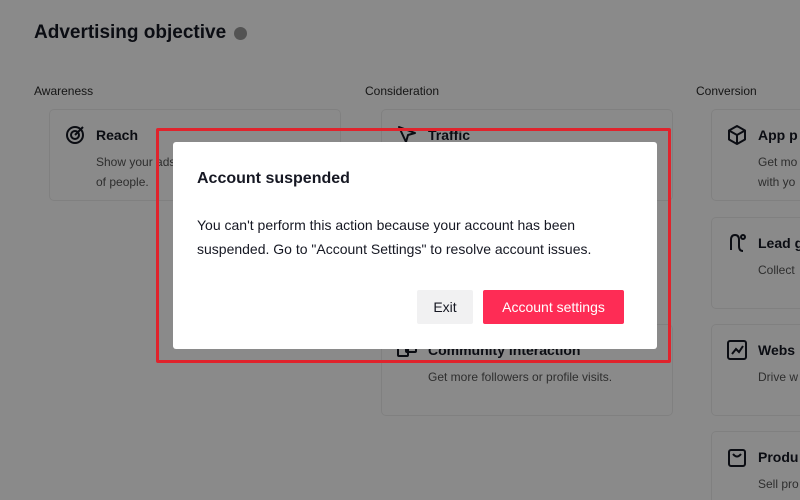 Image resolution: width=800 pixels, height=500 pixels. Describe the element at coordinates (445, 307) in the screenshot. I see `exit-button: Exit` at that location.